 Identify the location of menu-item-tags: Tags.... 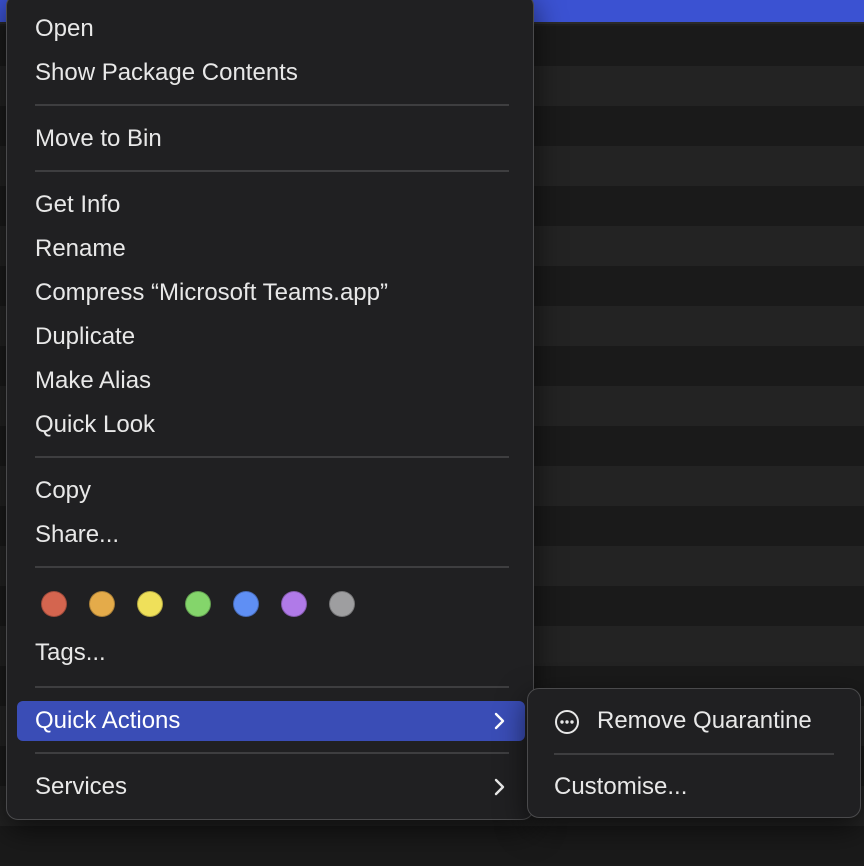
(271, 653).